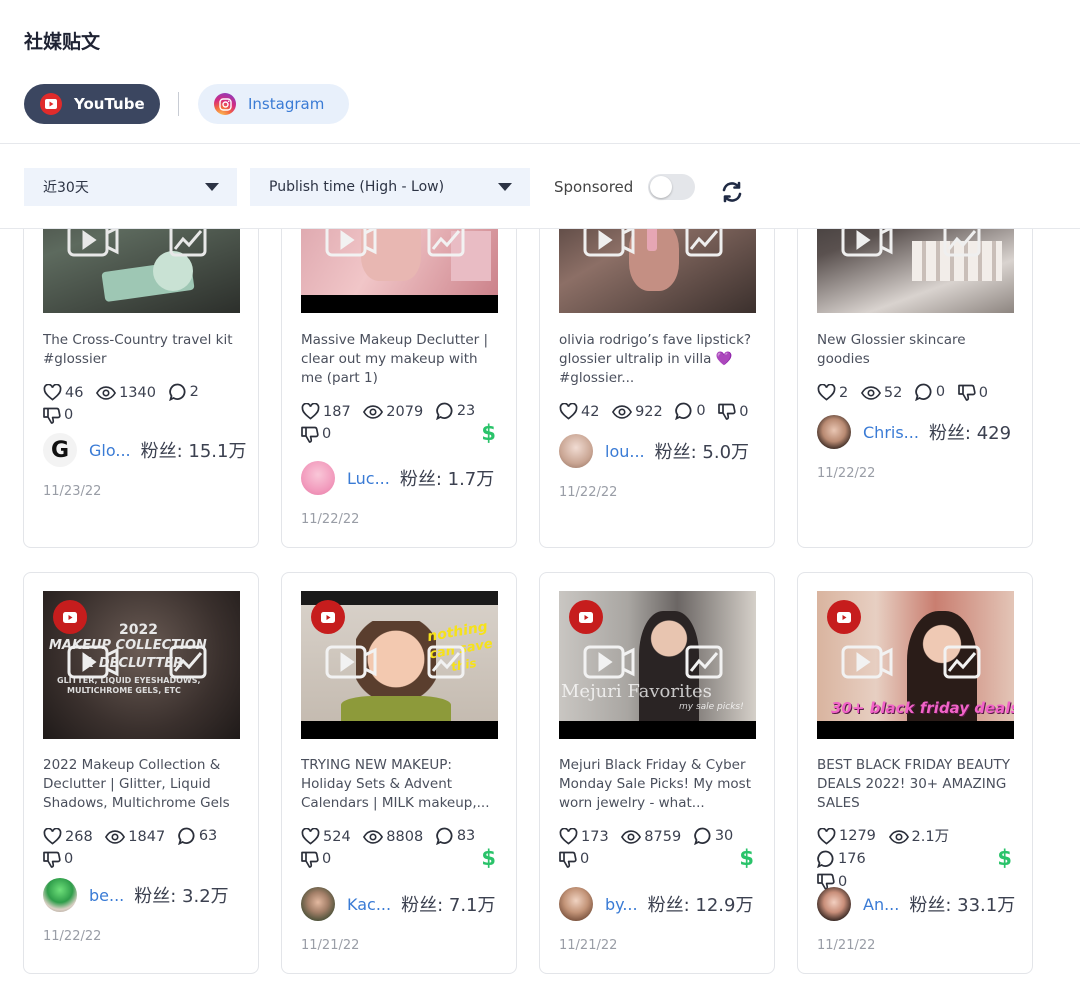  I want to click on post-stats: 173 8759 30 0, so click(659, 847).